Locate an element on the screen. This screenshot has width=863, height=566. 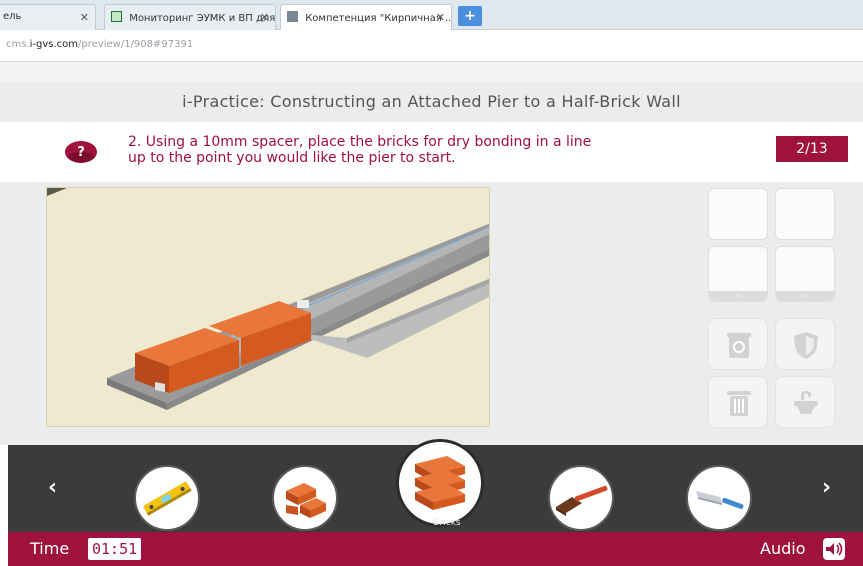
address-bar: cms.i-gvs.com/preview/1/908#97391 is located at coordinates (431, 46).